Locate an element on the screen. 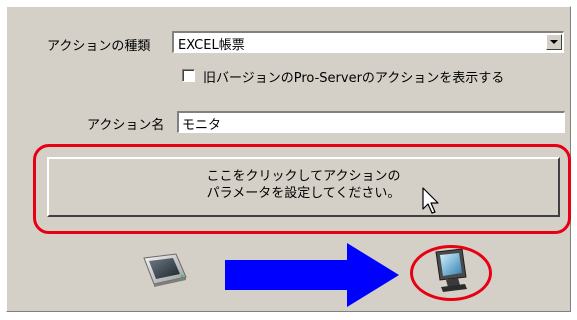  action-type-value: EXCEL帳票 is located at coordinates (211, 45).